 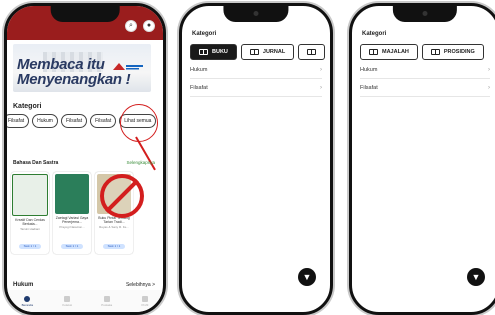 I want to click on category-tabs: MAJALAH PROSIDING, so click(x=422, y=52).